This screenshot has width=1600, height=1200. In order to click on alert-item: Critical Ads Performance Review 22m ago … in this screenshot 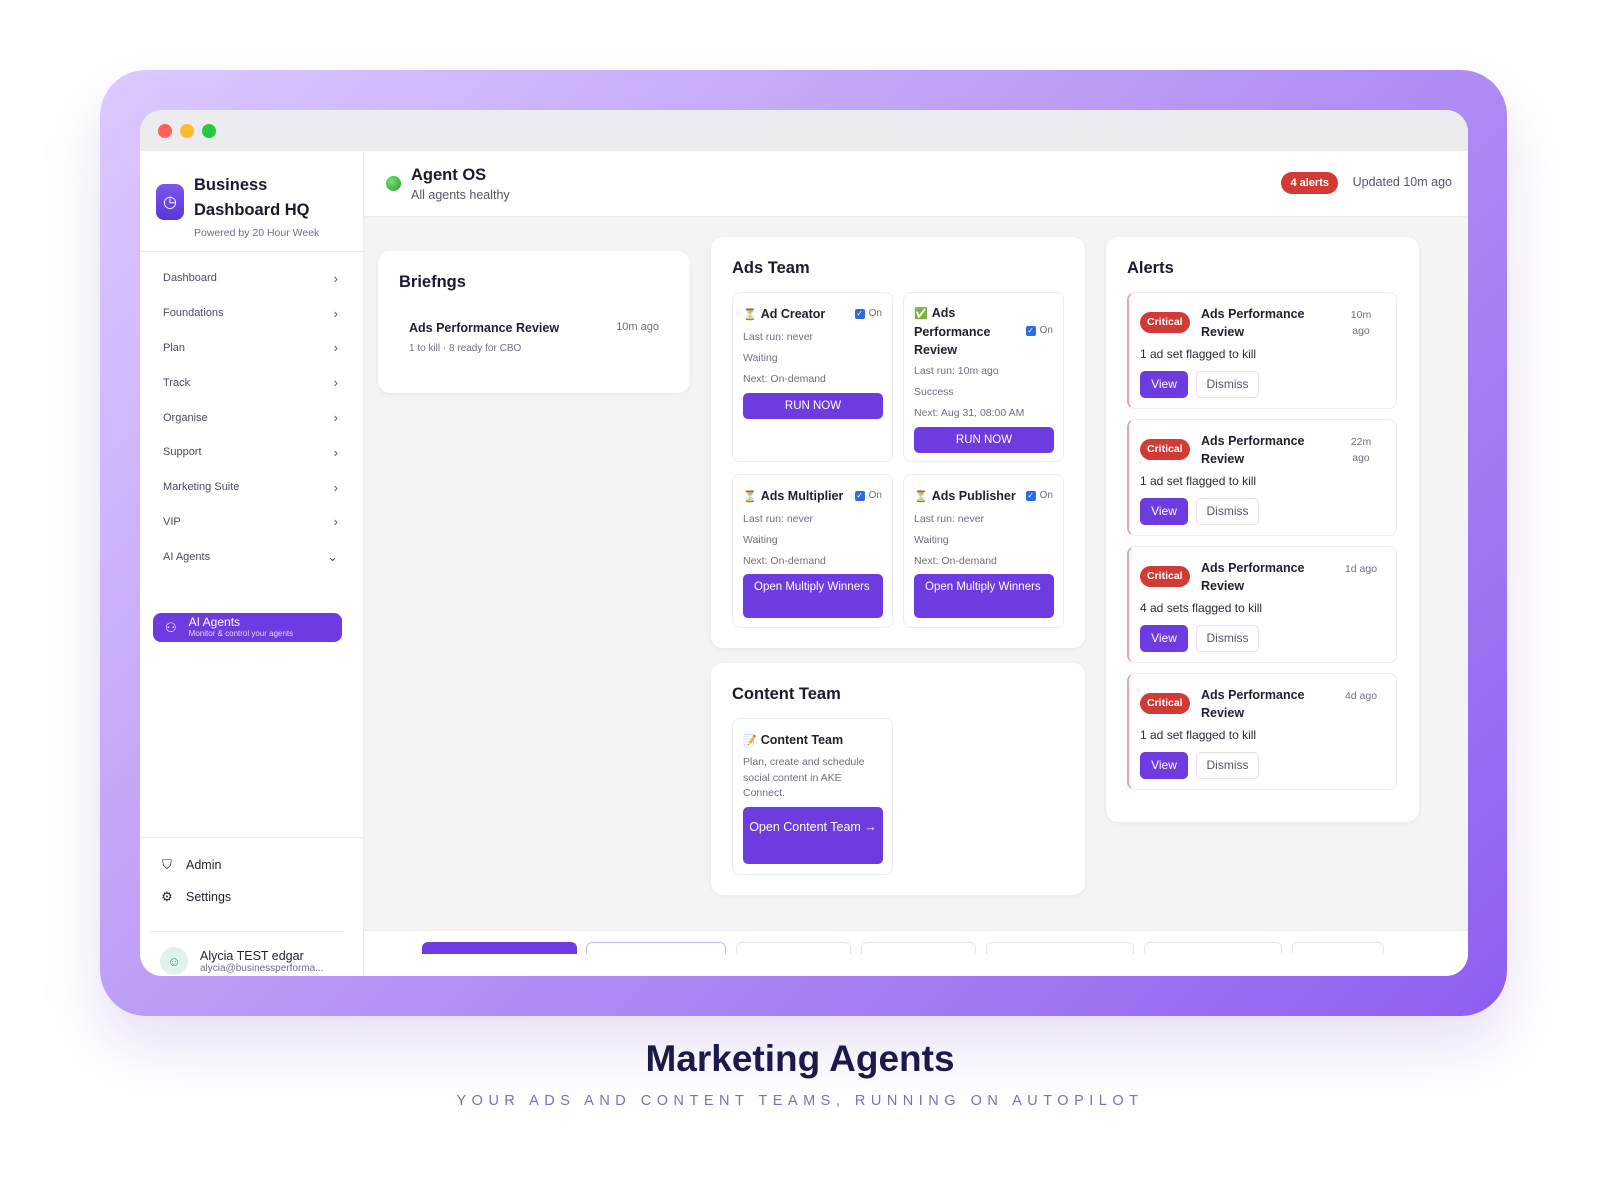, I will do `click(1262, 477)`.